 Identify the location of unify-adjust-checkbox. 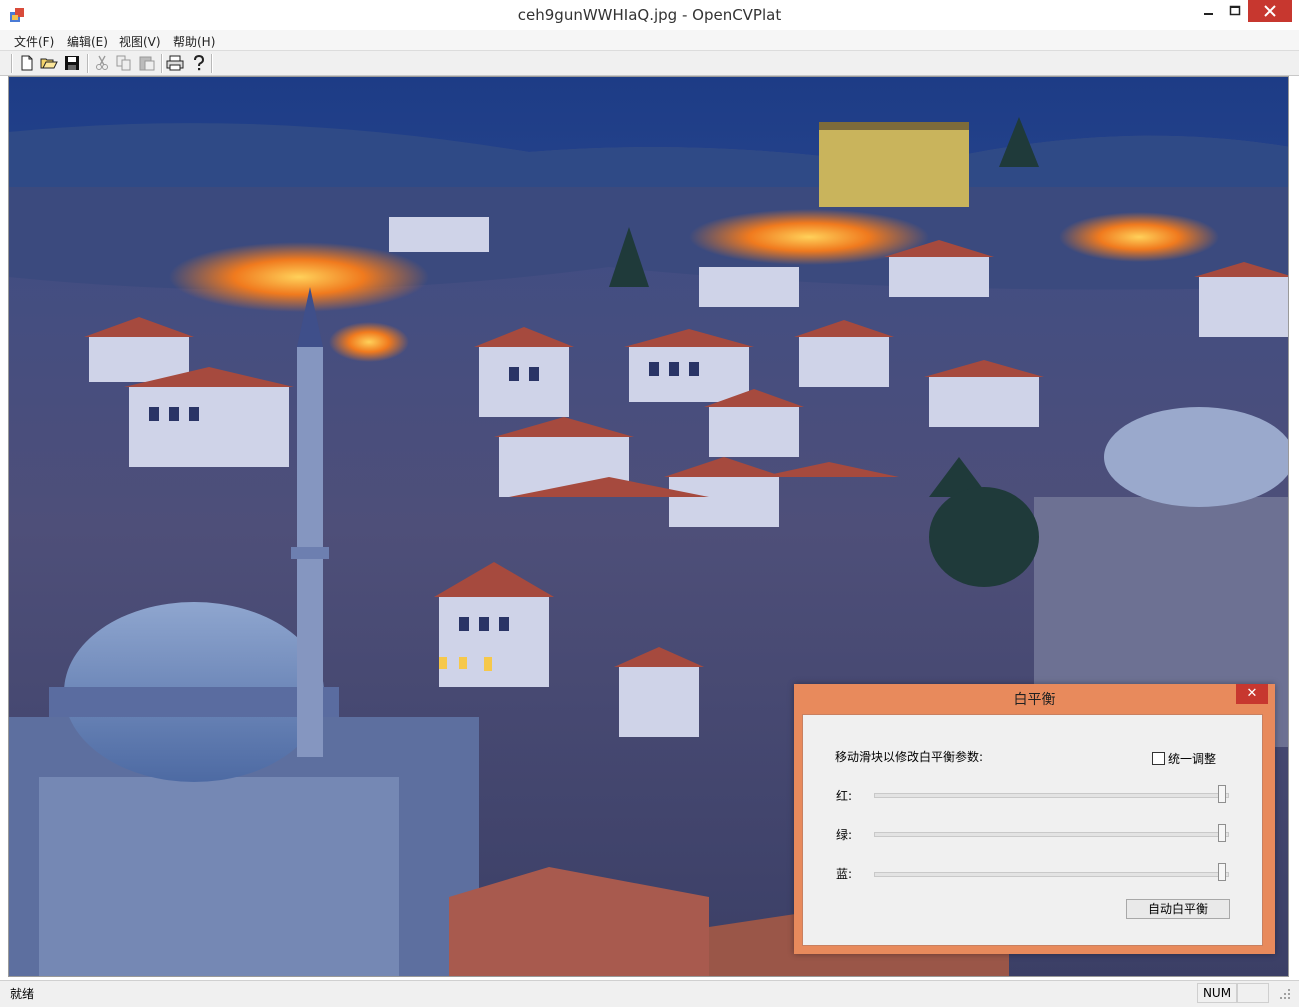
(1158, 758).